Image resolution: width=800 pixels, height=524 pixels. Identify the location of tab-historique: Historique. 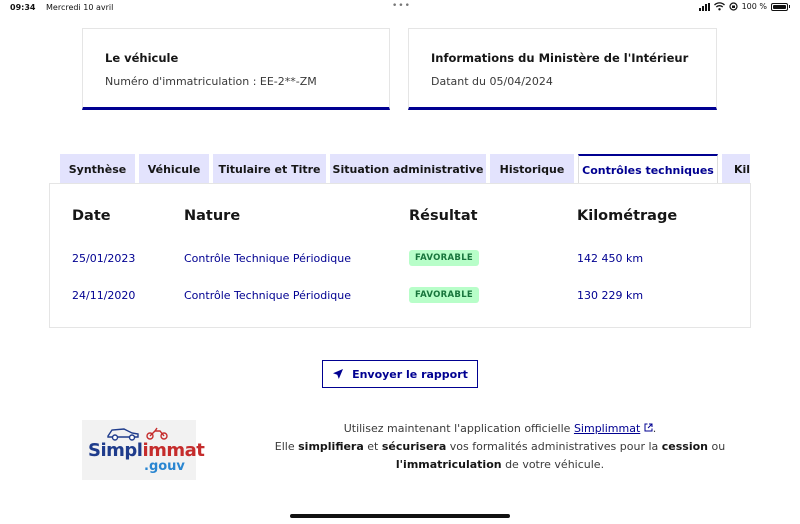
(532, 169).